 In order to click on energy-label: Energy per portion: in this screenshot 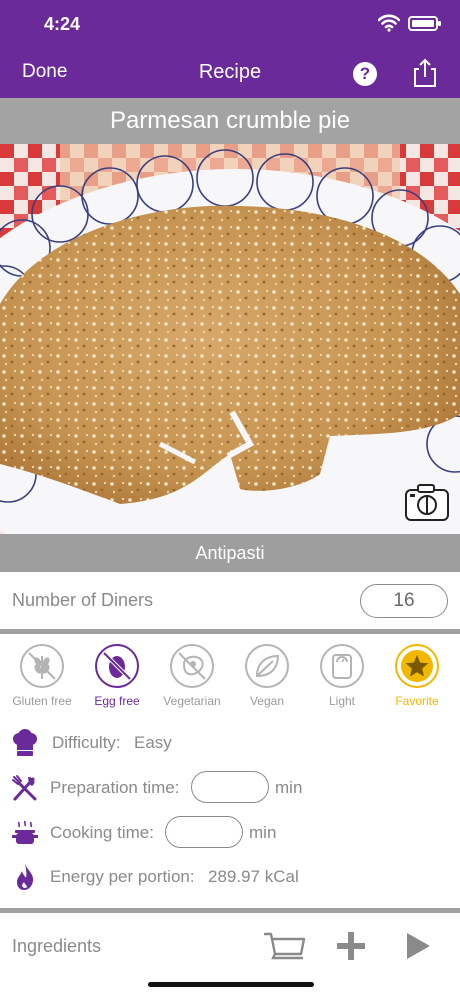, I will do `click(122, 876)`.